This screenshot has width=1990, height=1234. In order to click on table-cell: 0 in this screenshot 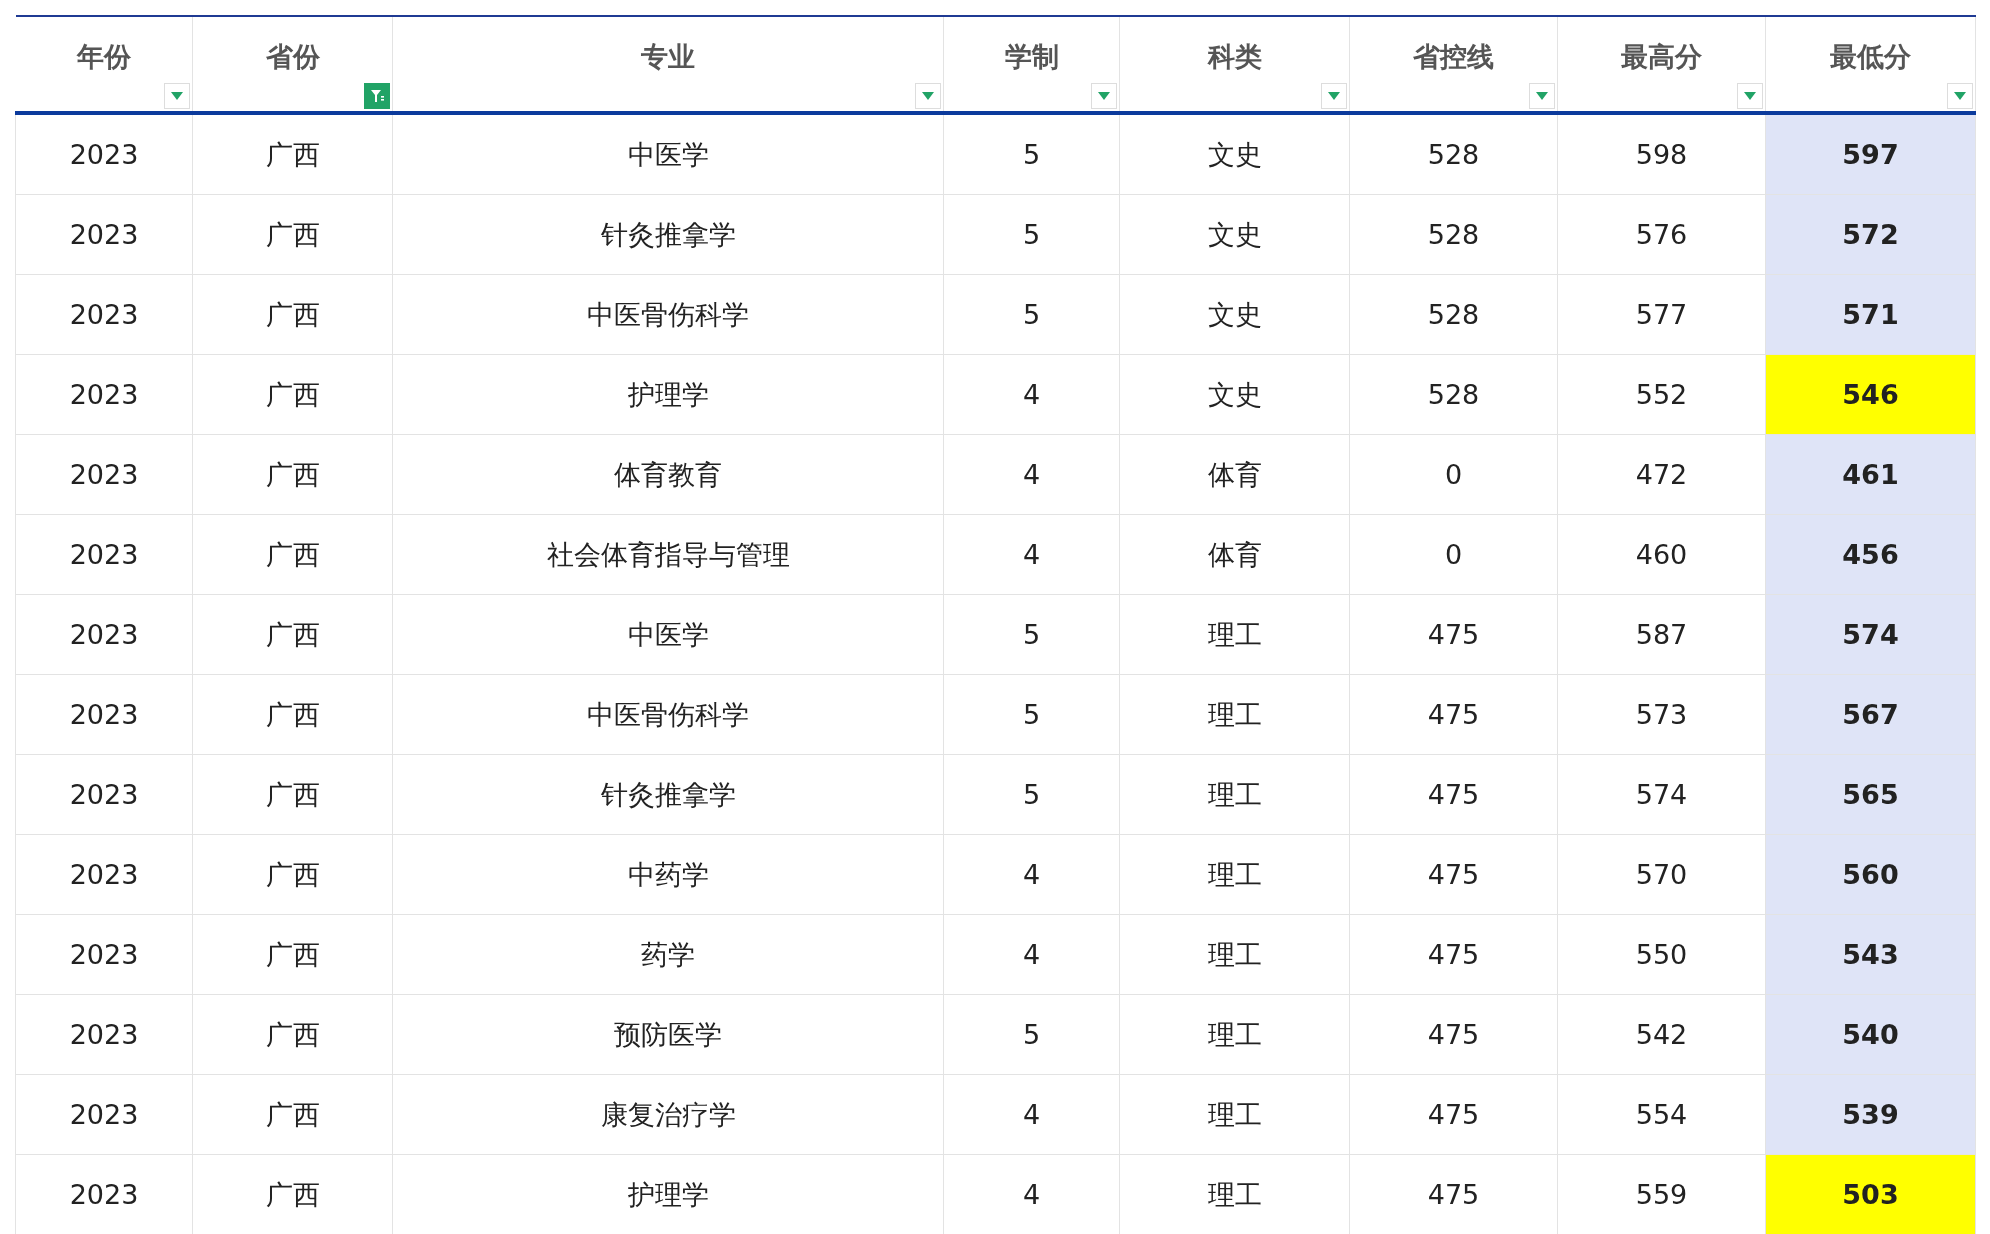, I will do `click(1453, 474)`.